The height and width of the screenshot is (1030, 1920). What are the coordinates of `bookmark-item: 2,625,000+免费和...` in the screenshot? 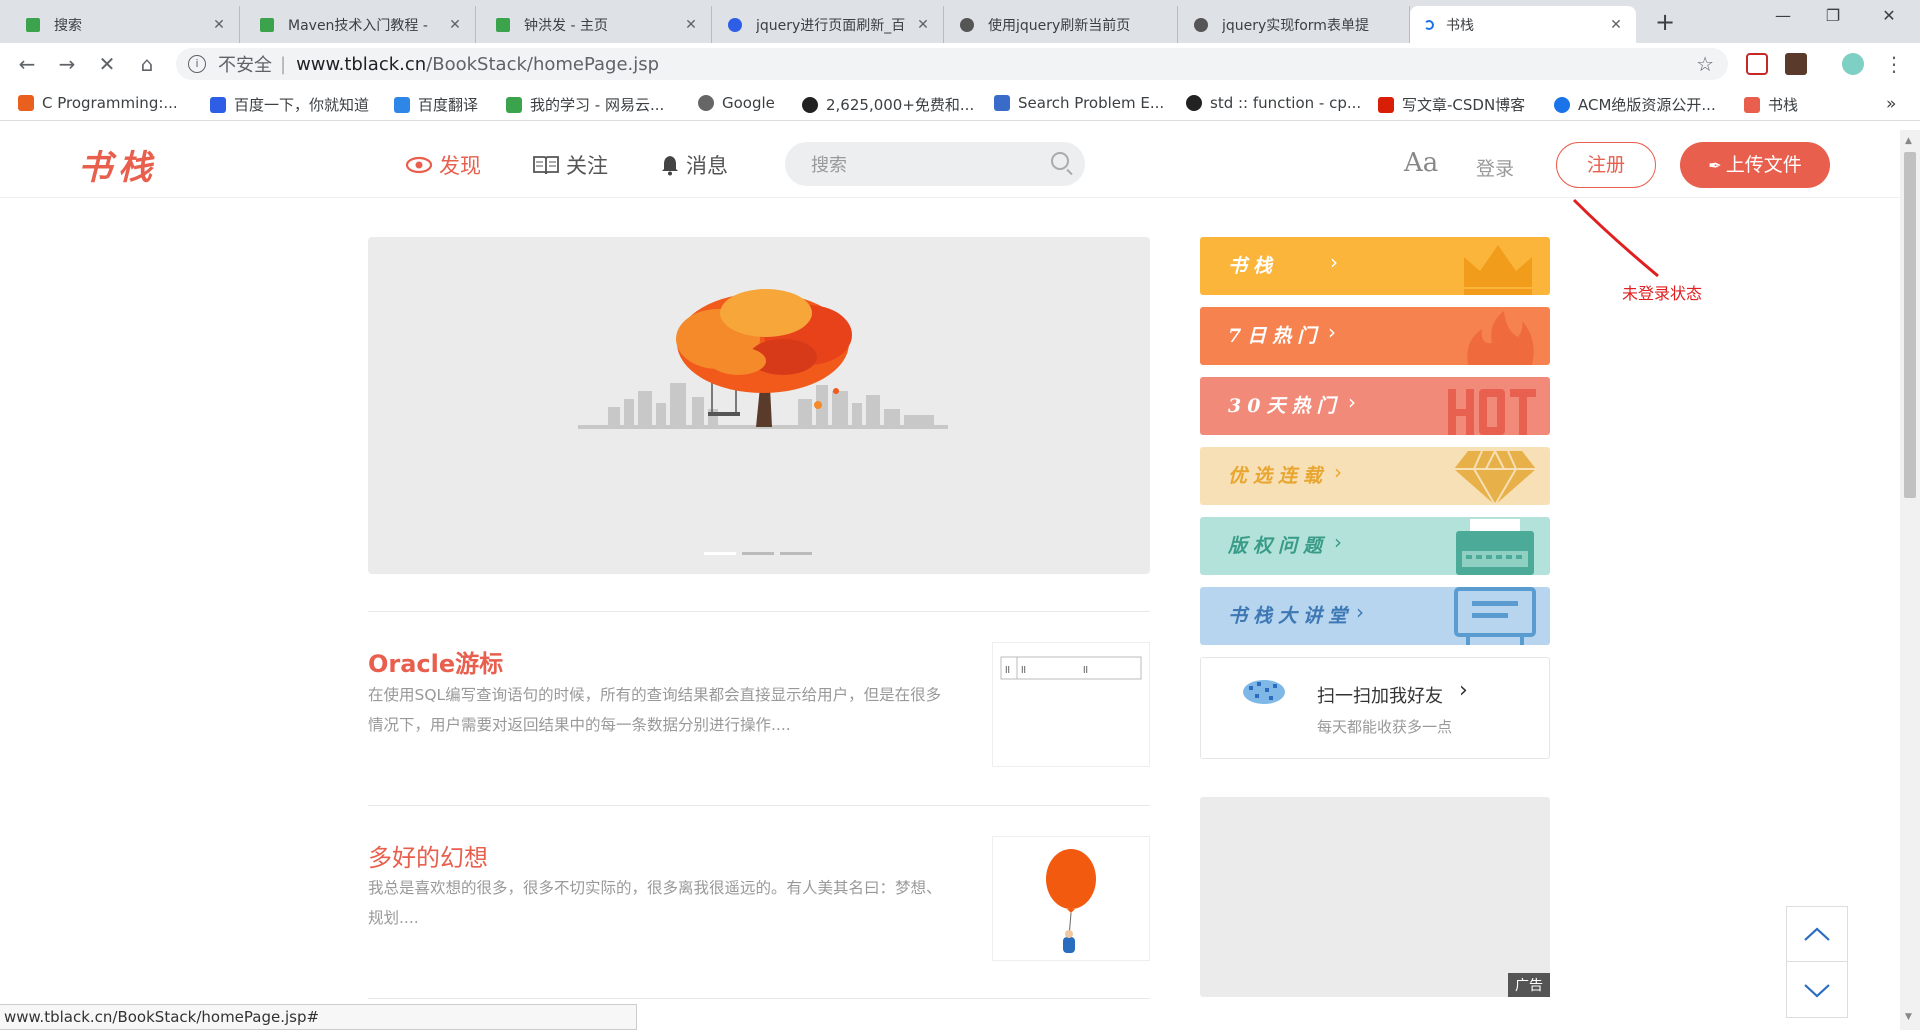 It's located at (888, 104).